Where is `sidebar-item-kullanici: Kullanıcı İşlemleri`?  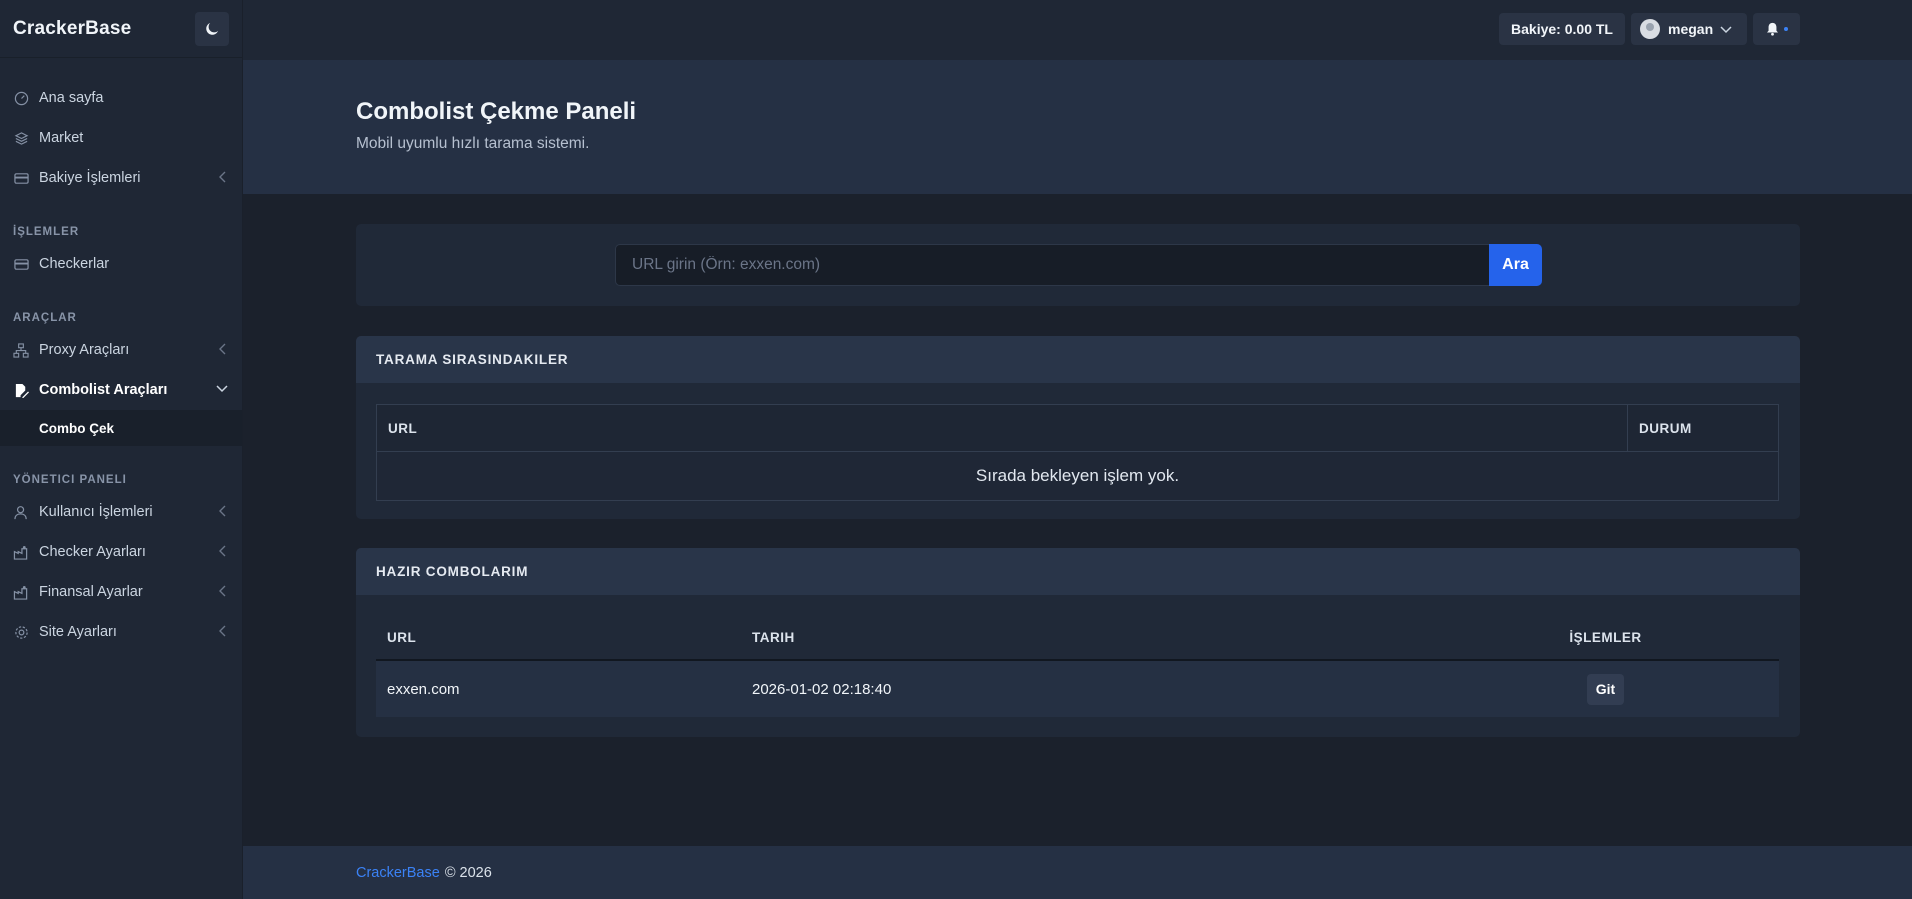 sidebar-item-kullanici: Kullanıcı İşlemleri is located at coordinates (121, 512).